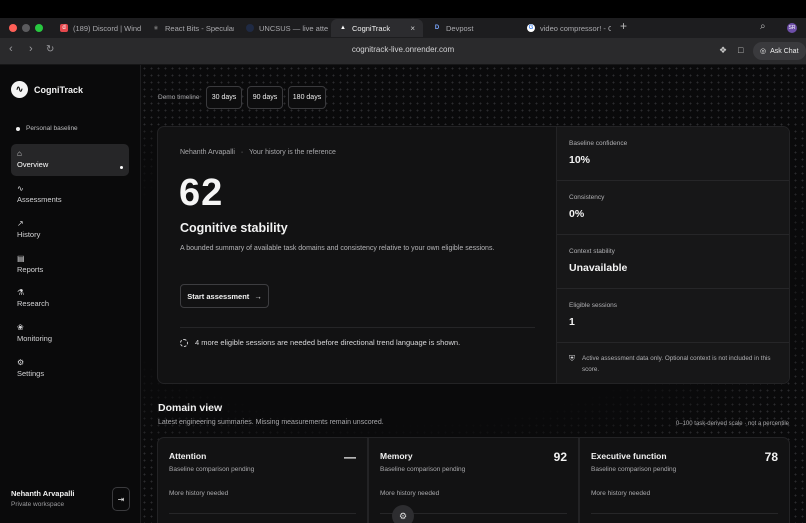  I want to click on timeline-180-days-button: 180 days, so click(307, 97).